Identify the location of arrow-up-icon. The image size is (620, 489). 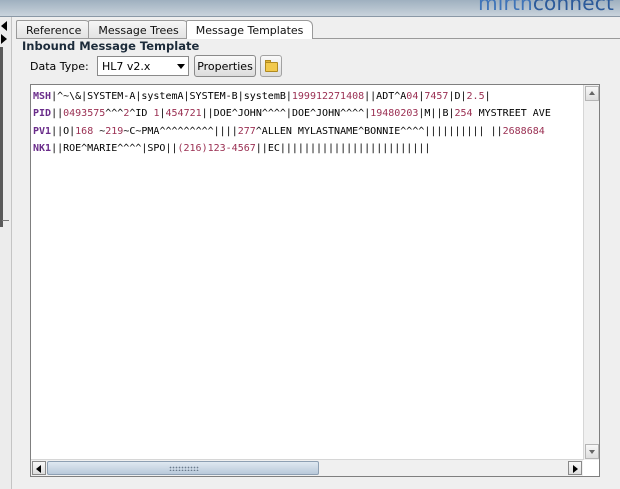
(592, 93).